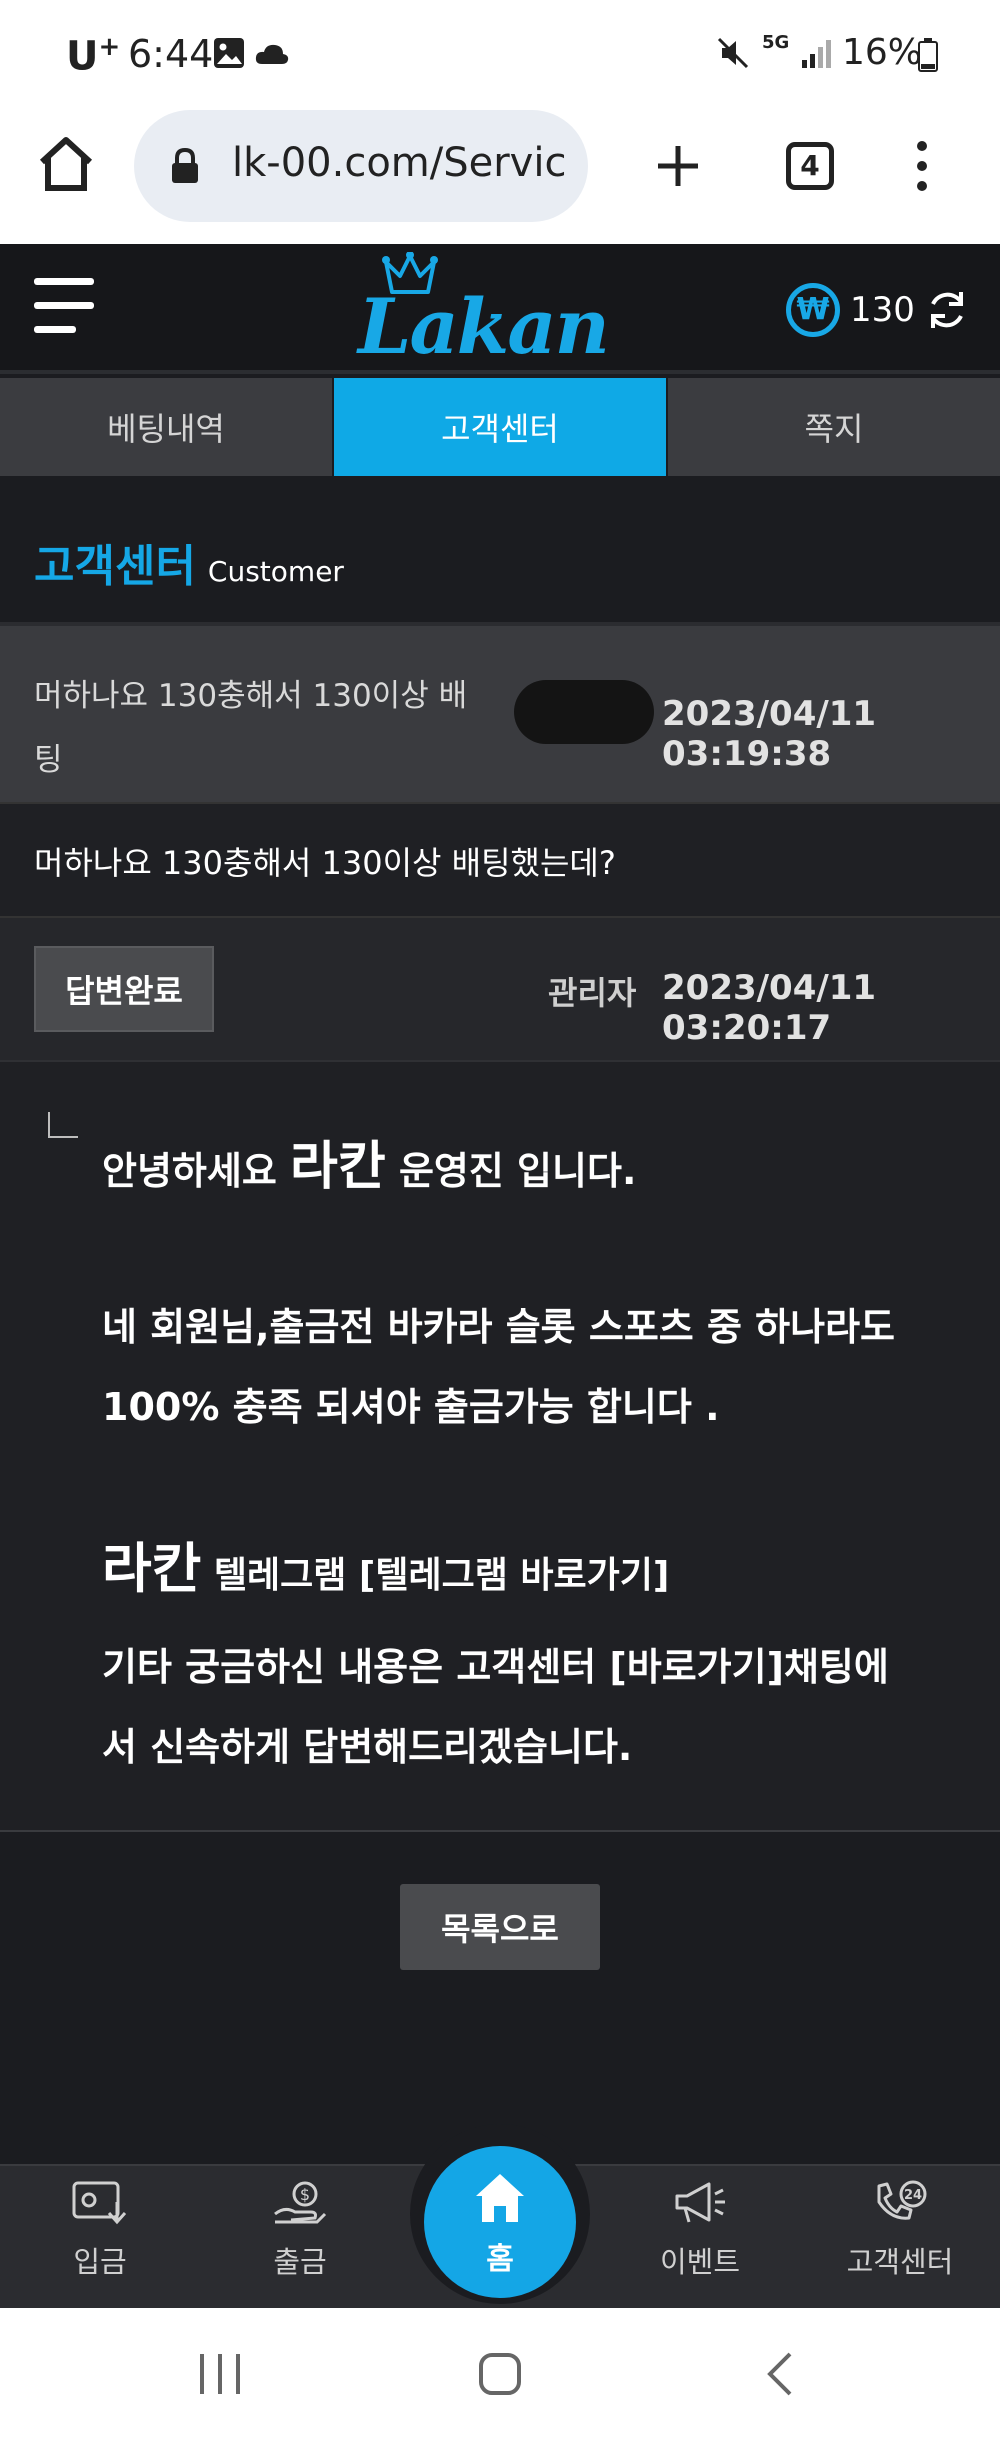  I want to click on status-bar: U+ 6:44 5G 16%, so click(500, 54).